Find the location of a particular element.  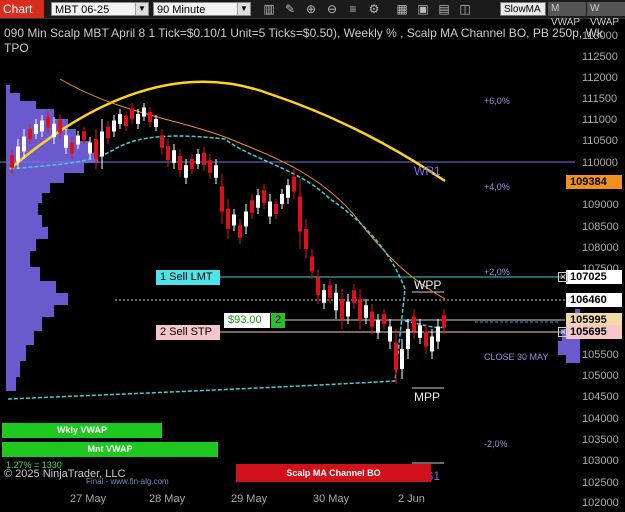

price-tick: 108500 is located at coordinates (600, 227).